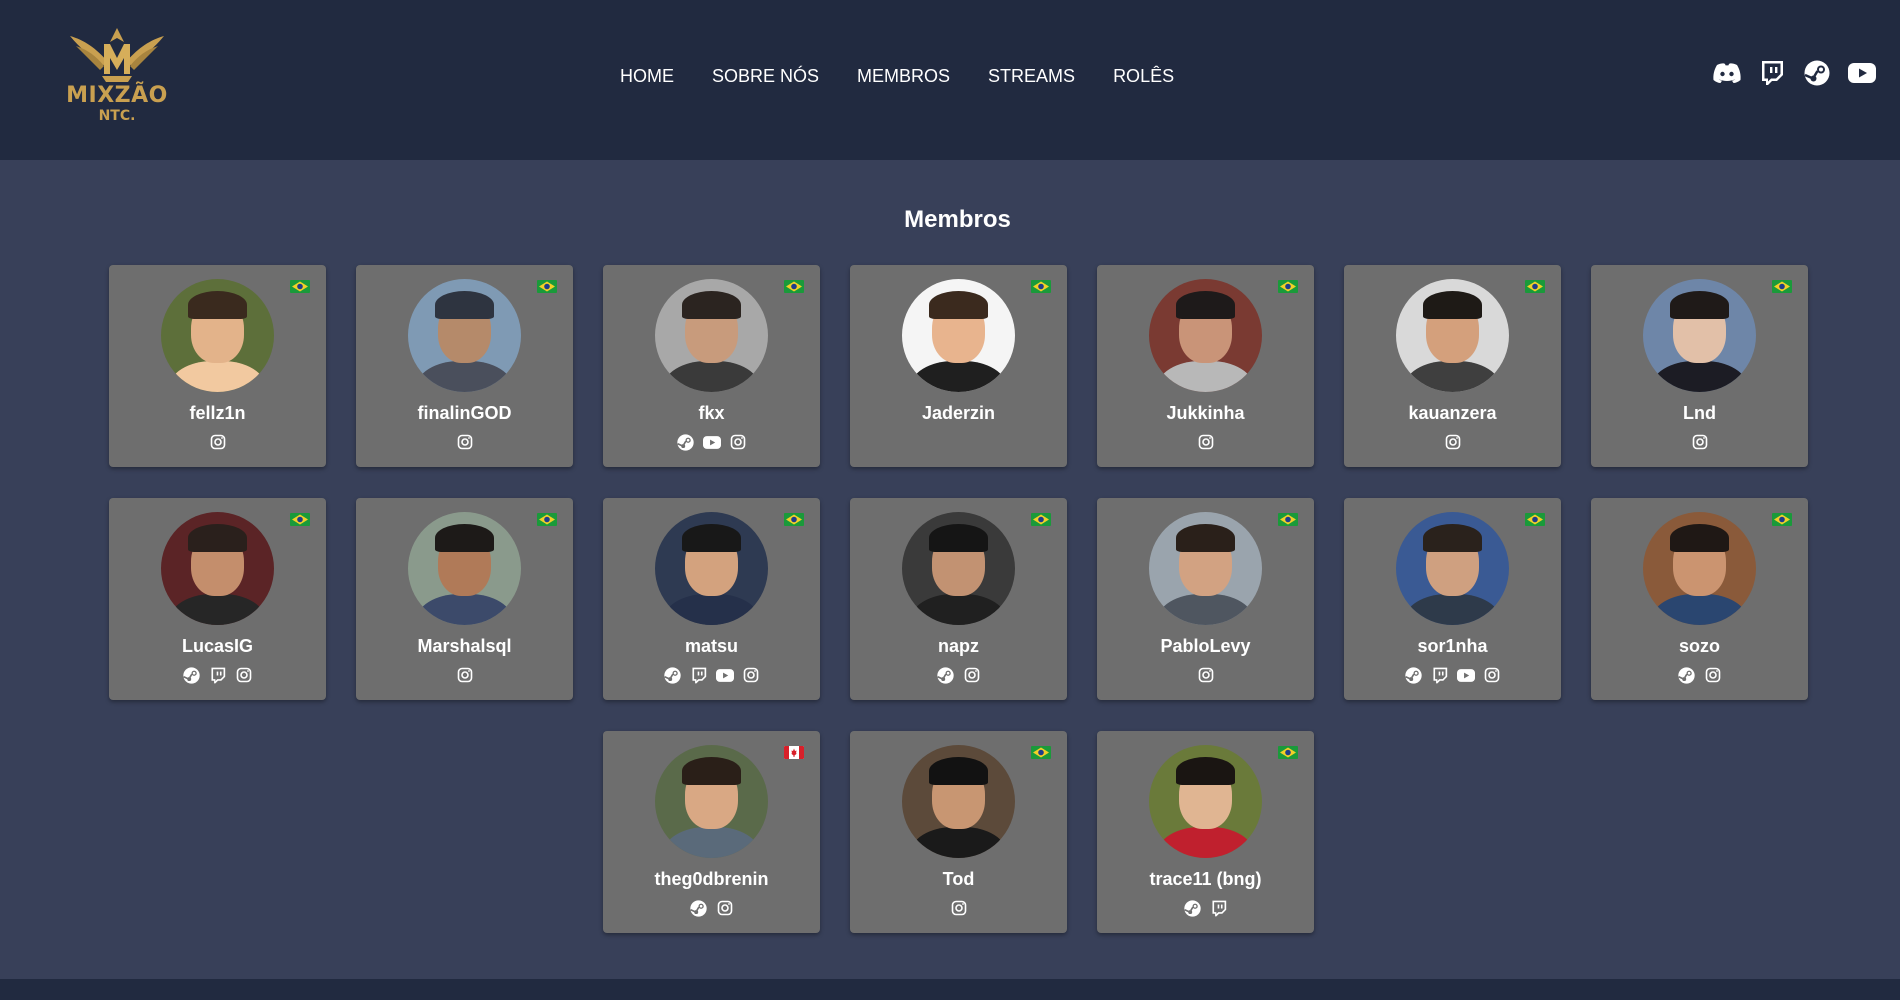 Image resolution: width=1900 pixels, height=1000 pixels. I want to click on member-name: Marshalsql, so click(464, 646).